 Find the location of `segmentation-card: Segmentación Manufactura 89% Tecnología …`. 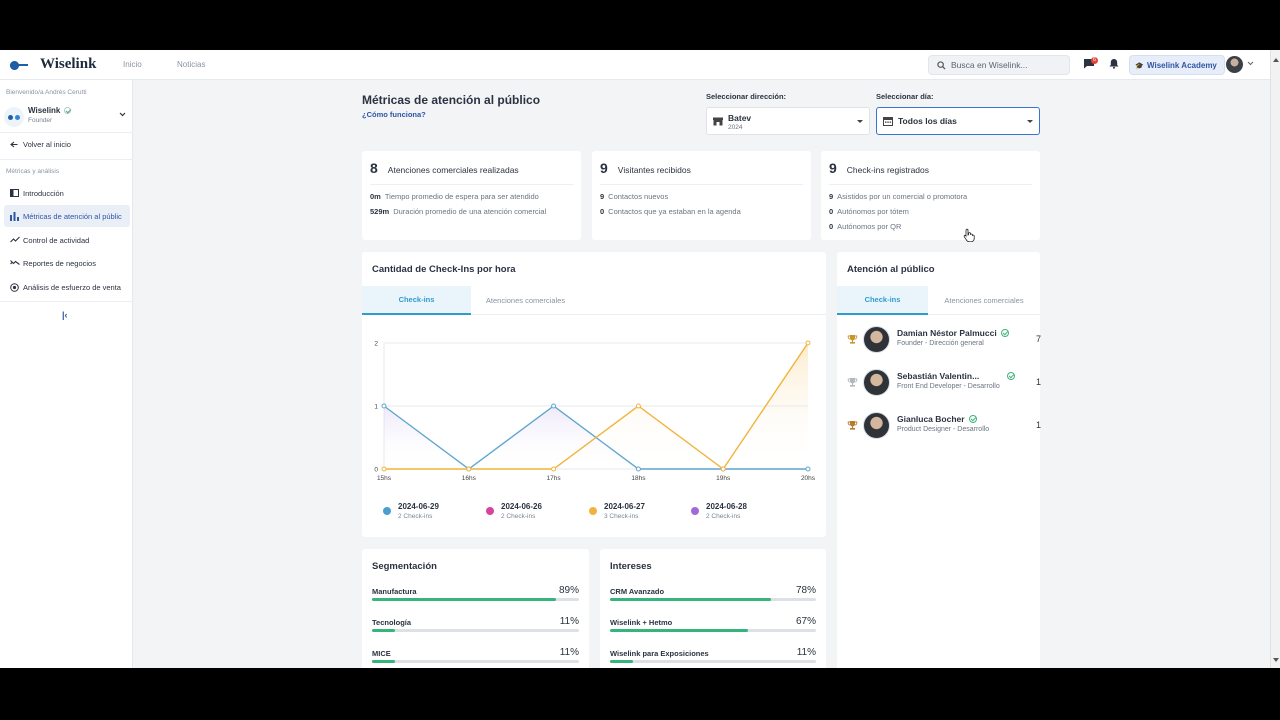

segmentation-card: Segmentación Manufactura 89% Tecnología … is located at coordinates (475, 608).